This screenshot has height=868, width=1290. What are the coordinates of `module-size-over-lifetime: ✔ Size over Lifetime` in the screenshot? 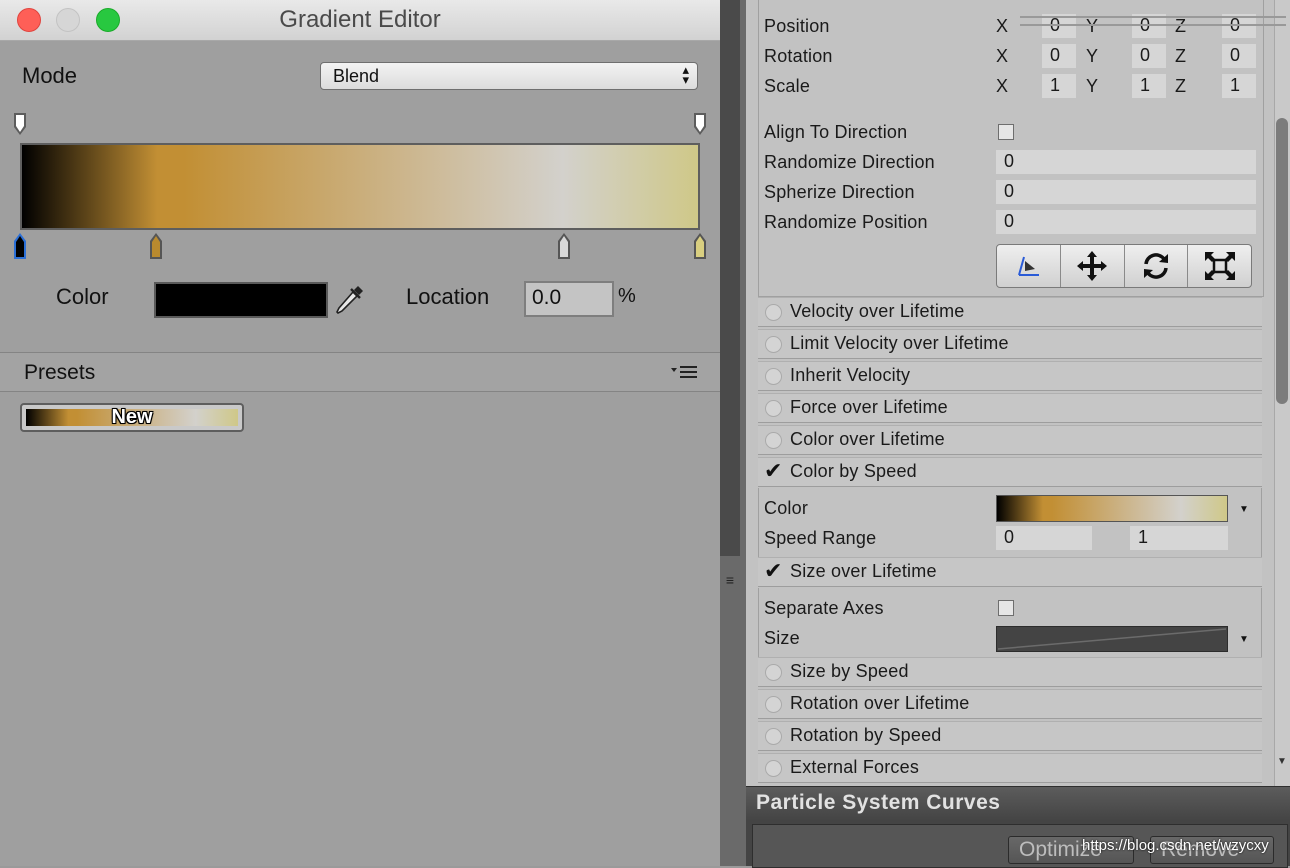 It's located at (1010, 572).